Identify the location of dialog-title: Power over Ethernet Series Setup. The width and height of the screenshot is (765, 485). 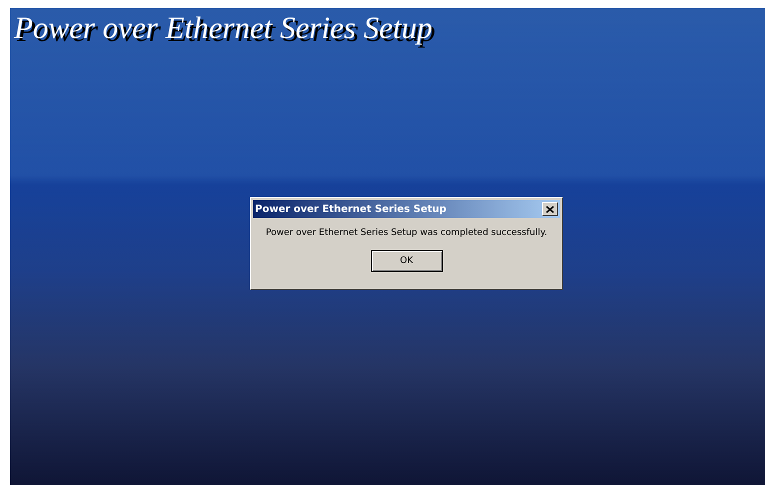
(350, 209).